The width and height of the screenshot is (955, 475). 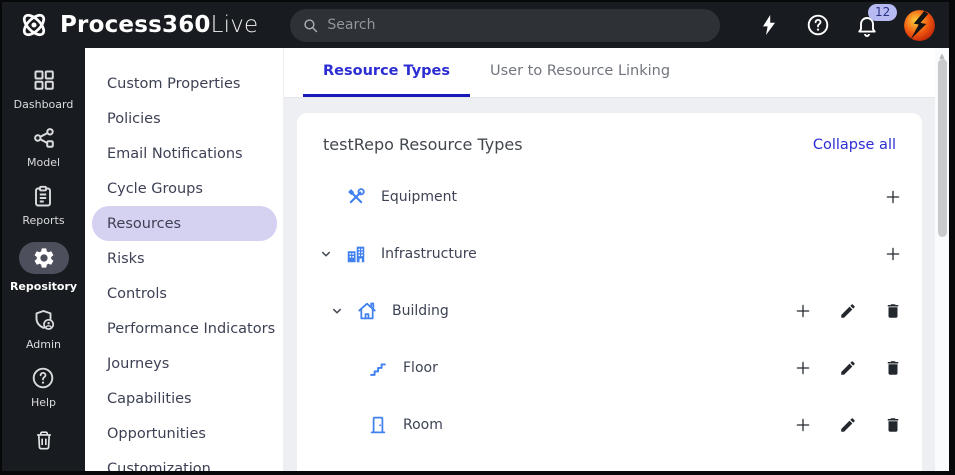 I want to click on tree-row-equipment: Equipment, so click(x=610, y=196).